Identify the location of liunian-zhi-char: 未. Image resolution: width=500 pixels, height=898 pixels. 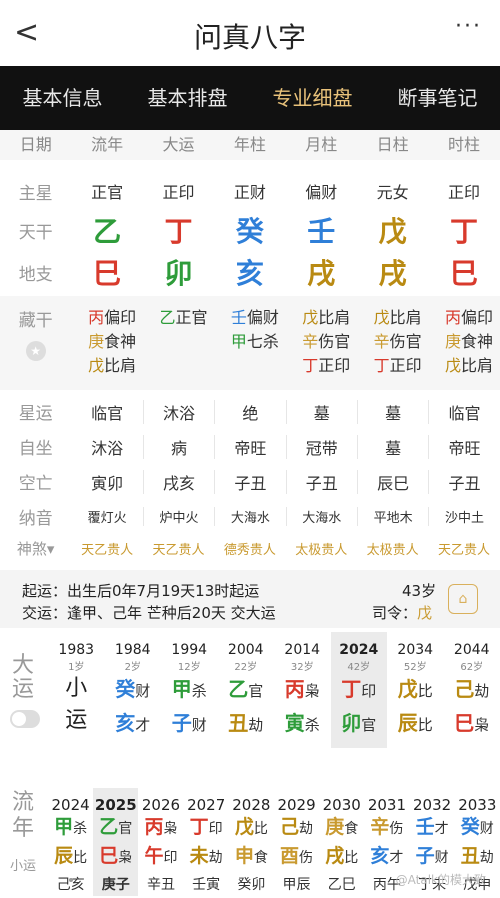
(199, 856).